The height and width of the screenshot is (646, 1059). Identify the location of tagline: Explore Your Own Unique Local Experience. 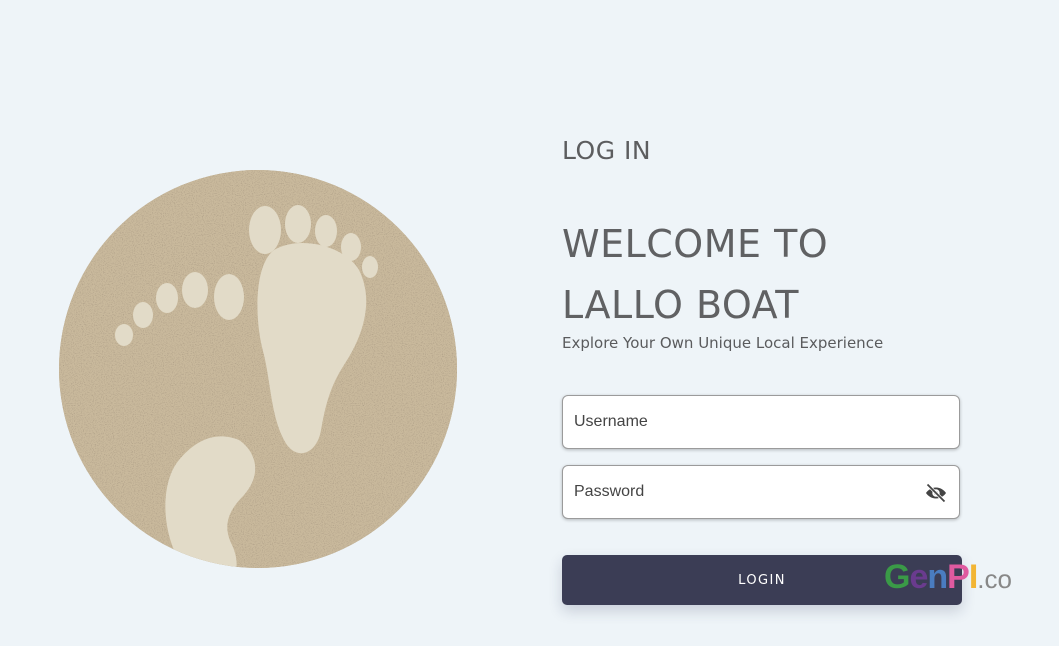
(723, 343).